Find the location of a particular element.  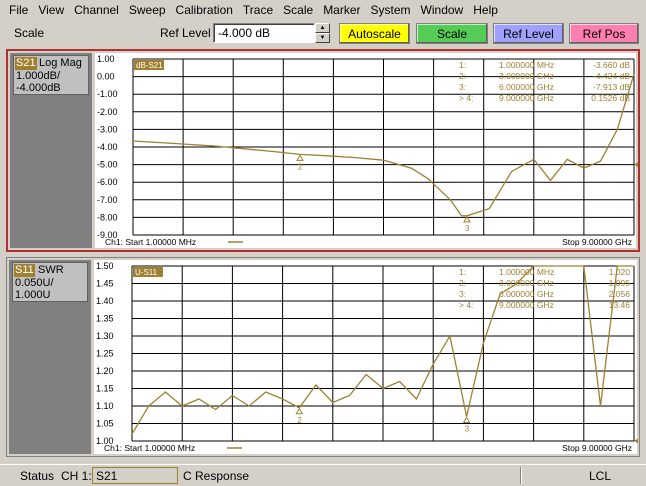

marker-value: 0.1526 dB is located at coordinates (610, 98).